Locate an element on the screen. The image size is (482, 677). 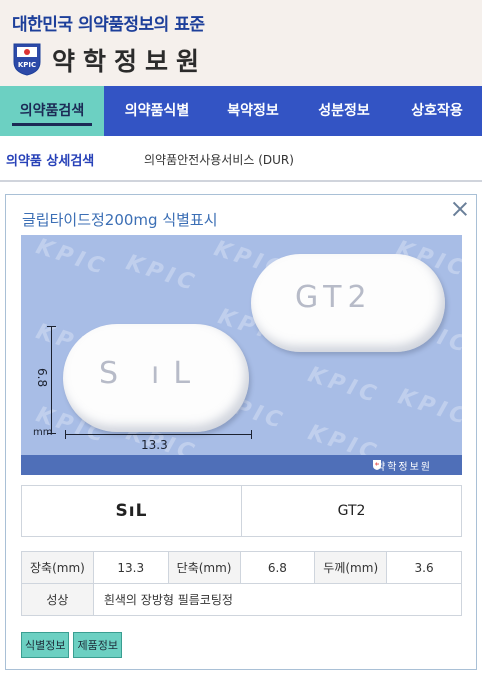
imprint-marks-box: SıL GT2 is located at coordinates (241, 511).